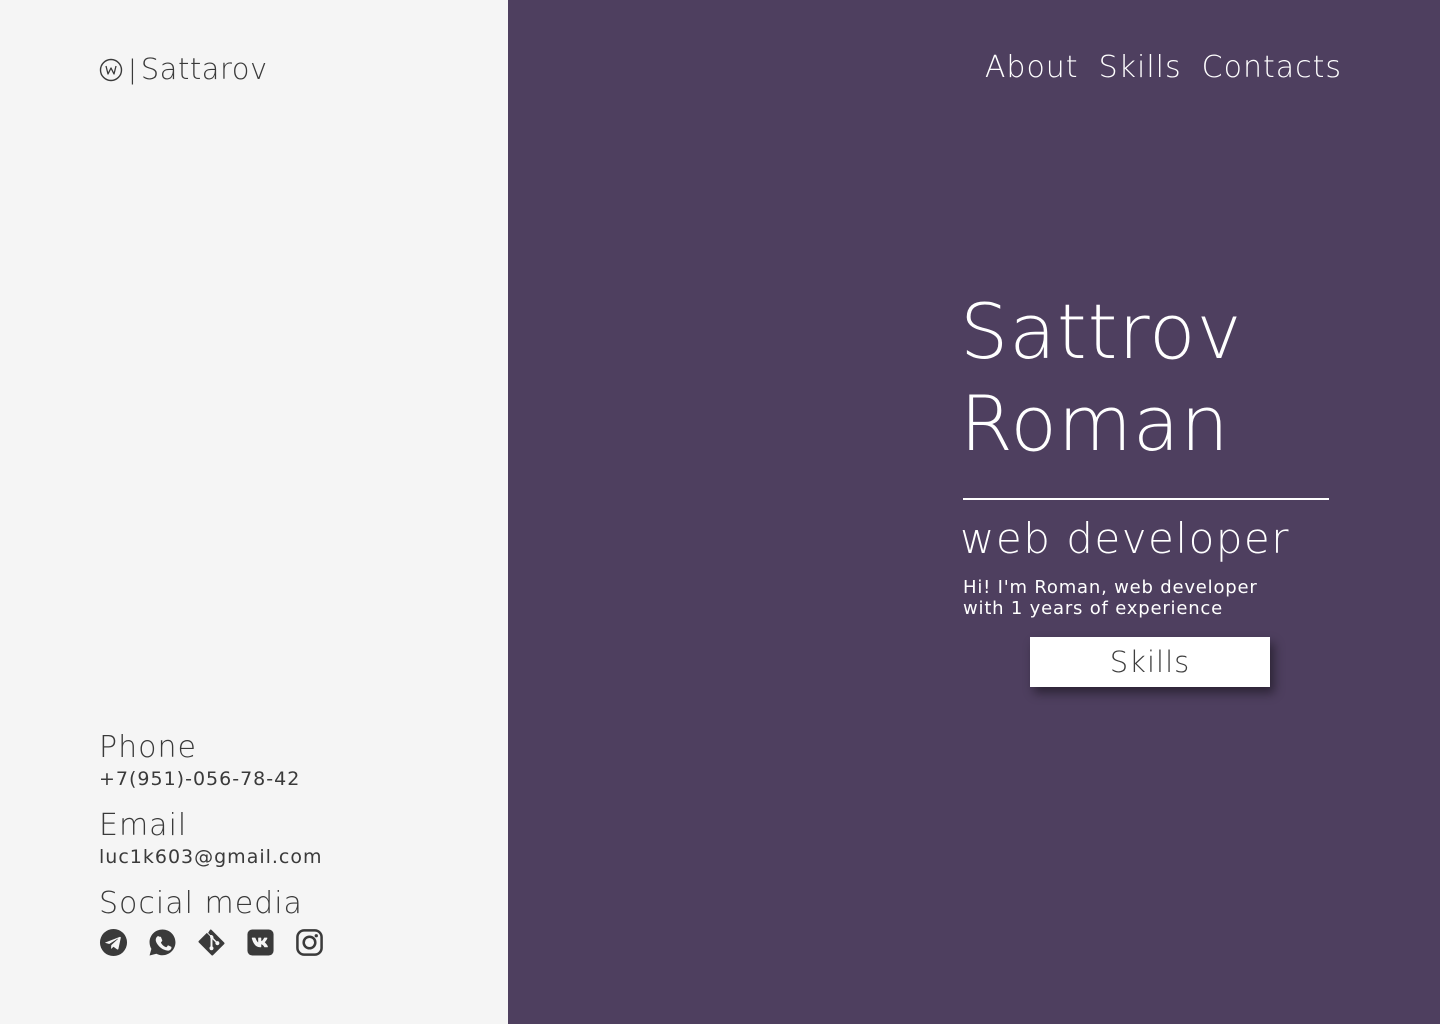 The height and width of the screenshot is (1024, 1440). Describe the element at coordinates (309, 942) in the screenshot. I see `instagram-icon` at that location.